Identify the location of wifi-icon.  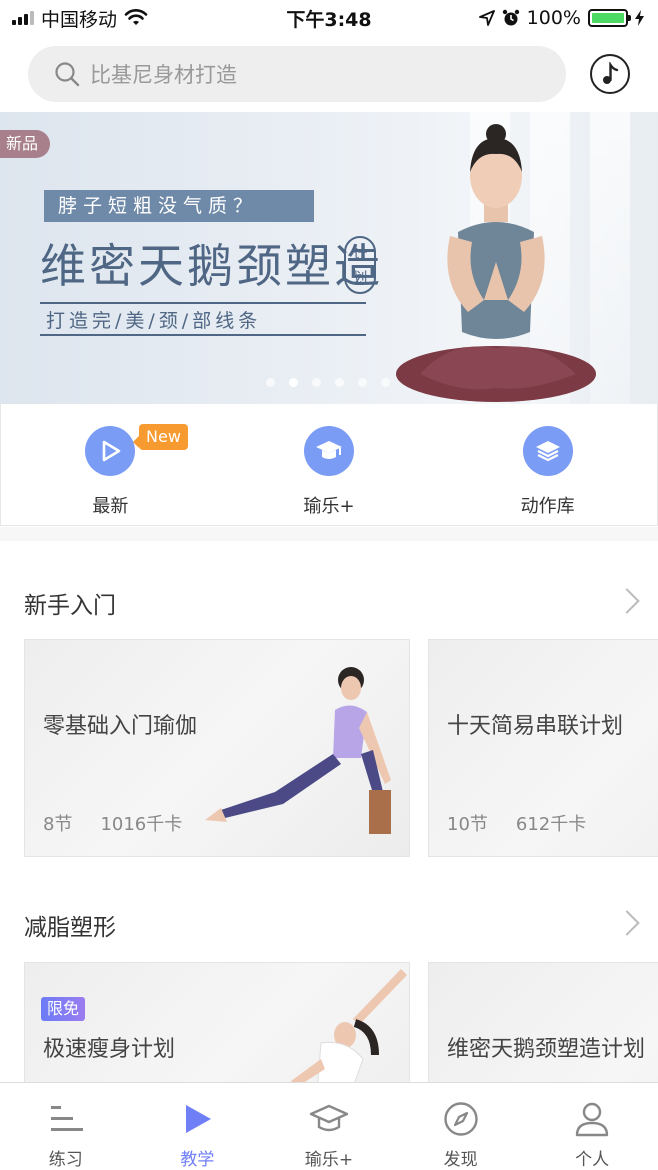
(136, 17).